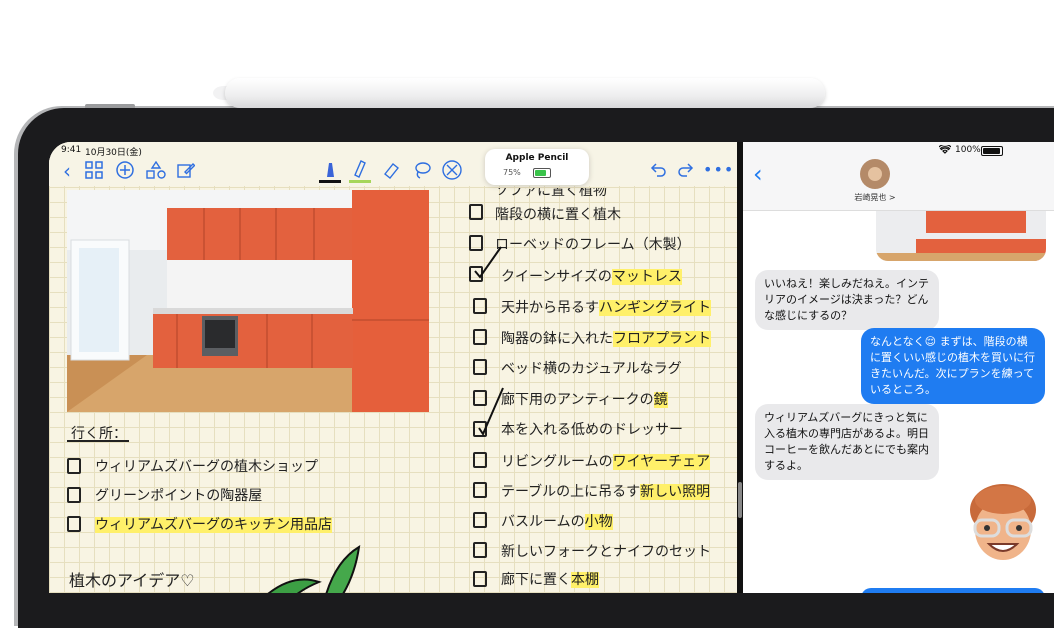 Image resolution: width=1054 pixels, height=628 pixels. I want to click on shapes-icon, so click(156, 172).